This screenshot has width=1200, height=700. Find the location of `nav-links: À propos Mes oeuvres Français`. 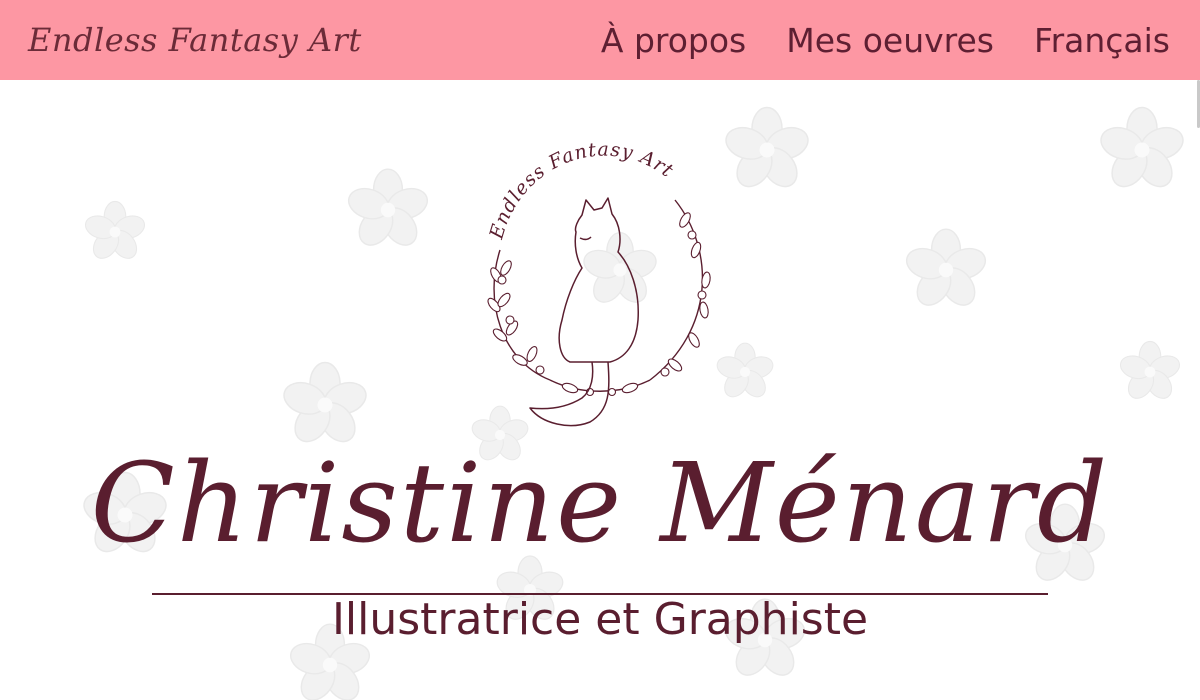

nav-links: À propos Mes oeuvres Français is located at coordinates (885, 40).